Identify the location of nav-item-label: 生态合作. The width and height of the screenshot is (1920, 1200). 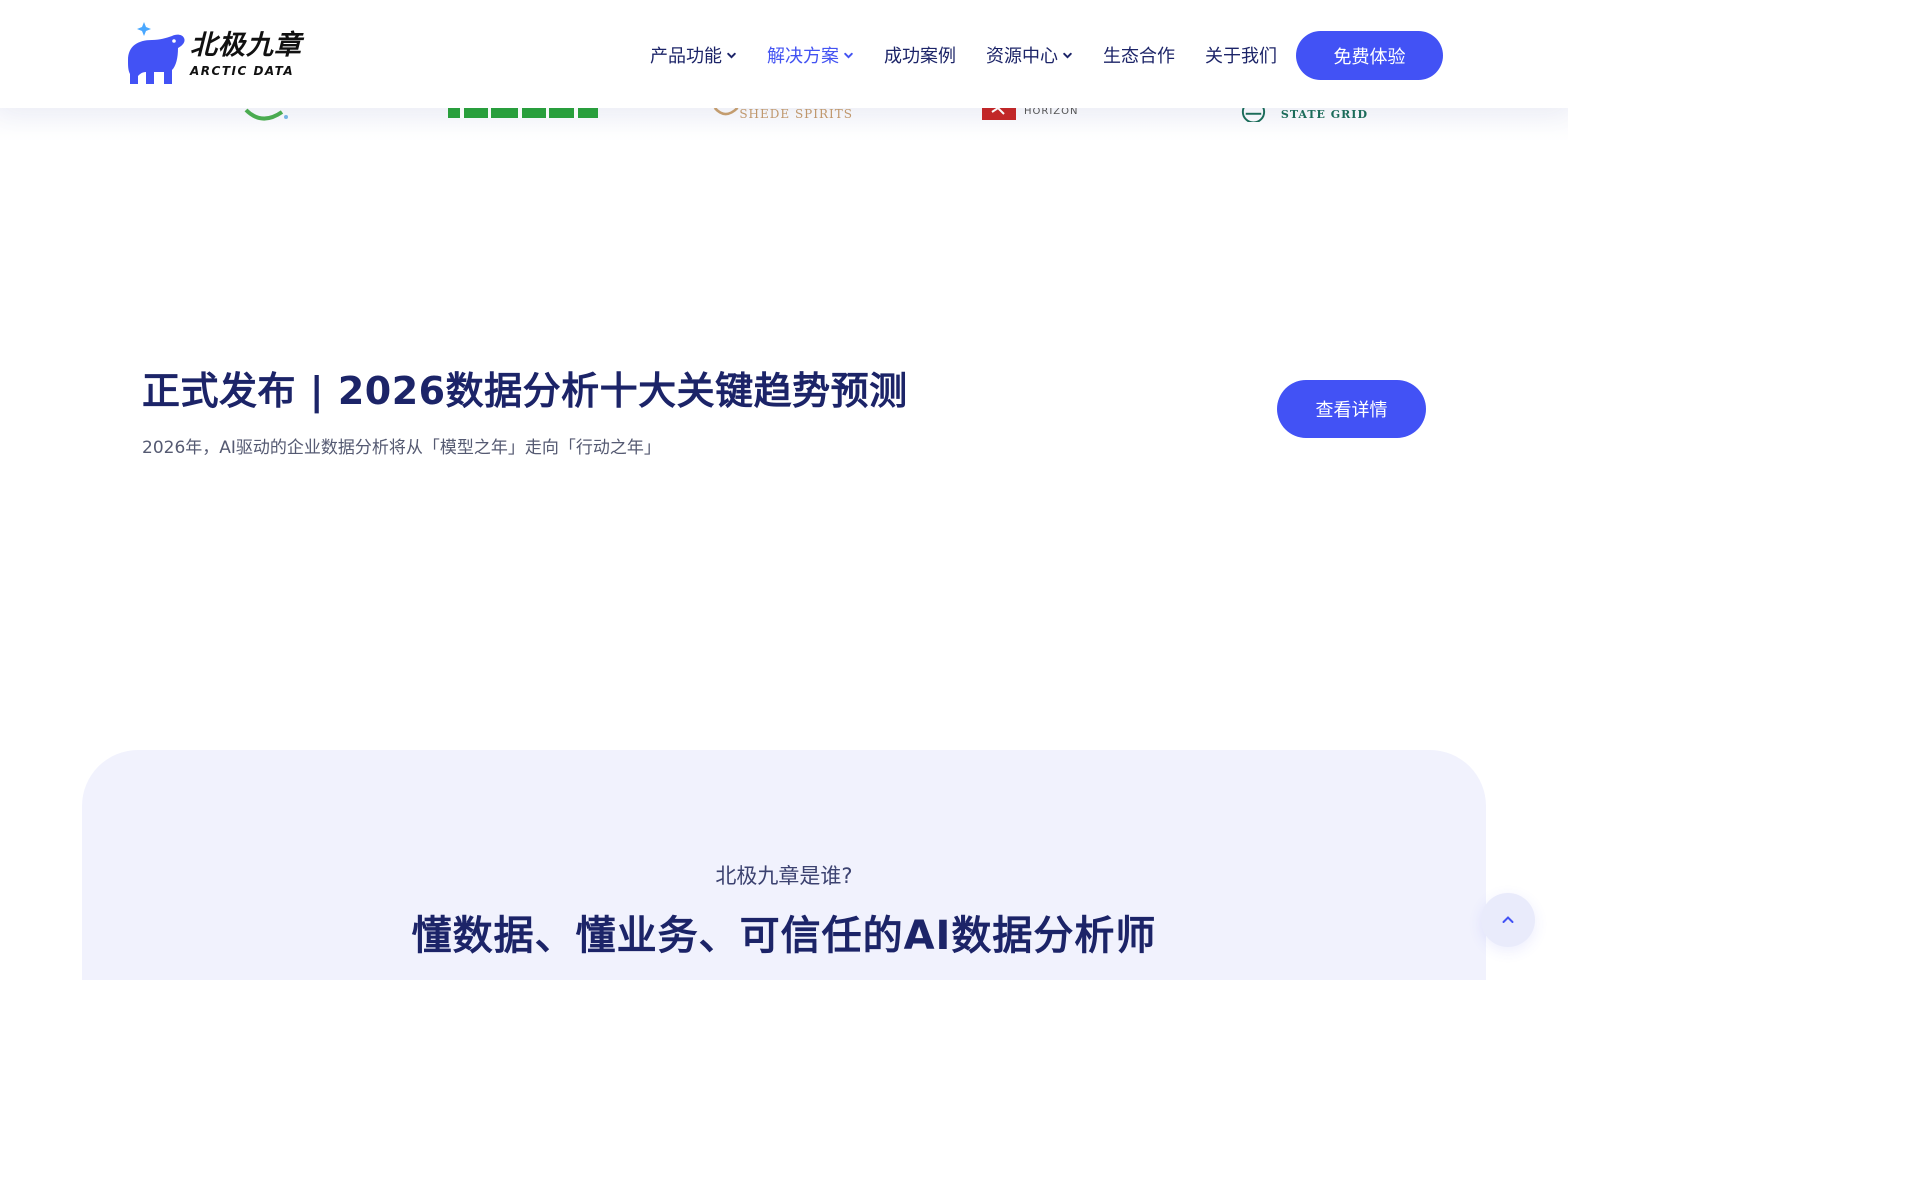
(1139, 56).